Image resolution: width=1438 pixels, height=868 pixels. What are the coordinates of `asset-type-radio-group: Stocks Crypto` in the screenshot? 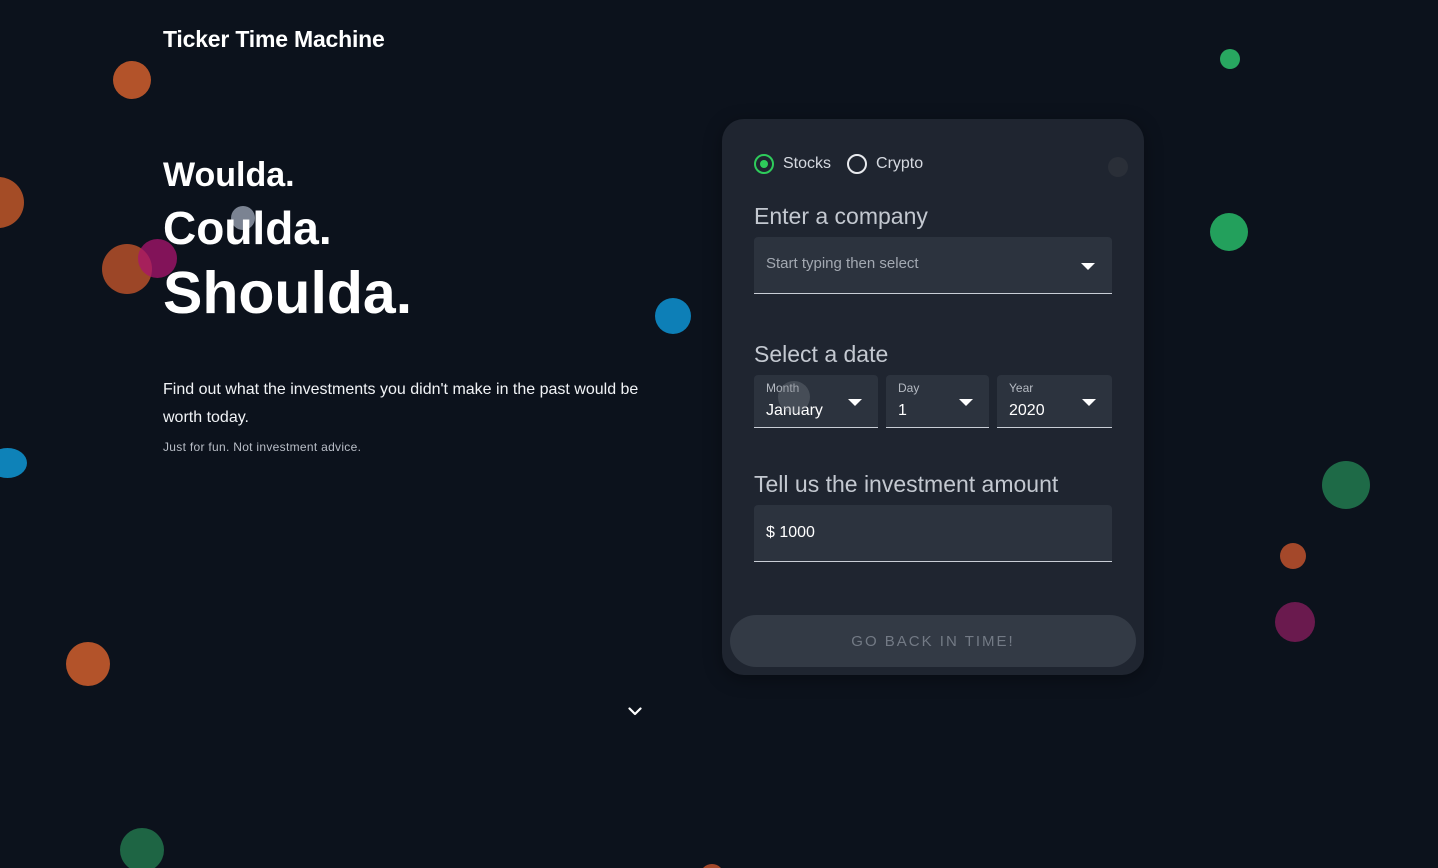 It's located at (846, 164).